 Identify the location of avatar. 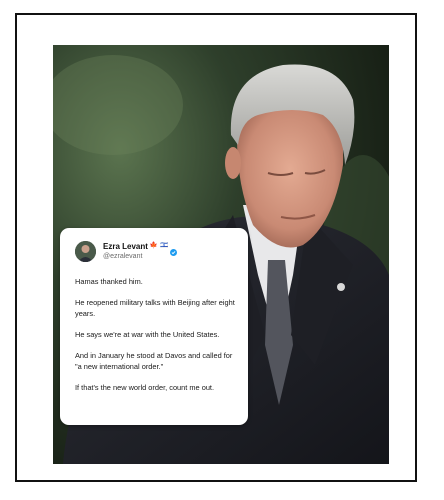
(85, 251).